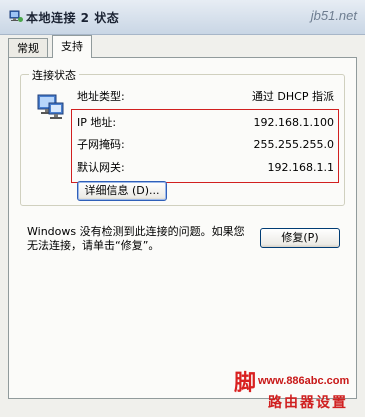 The height and width of the screenshot is (417, 365). I want to click on ip-address-label: IP 地址:, so click(97, 122).